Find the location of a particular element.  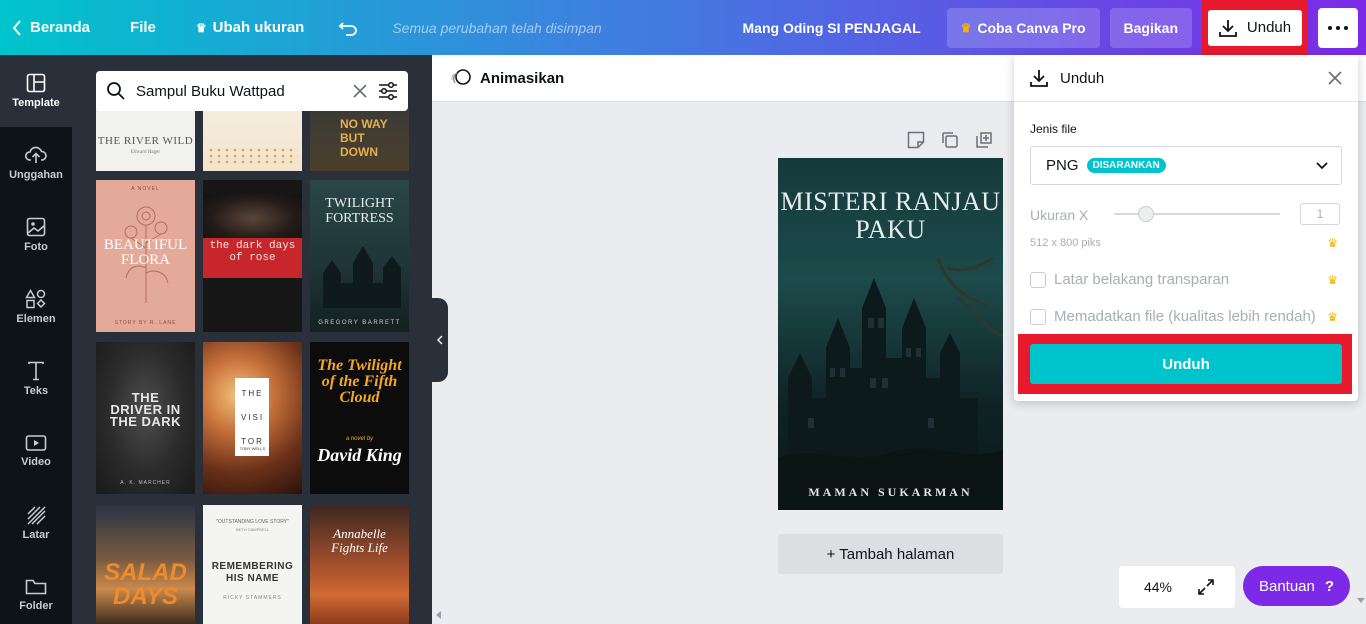

undo-button is located at coordinates (347, 27).